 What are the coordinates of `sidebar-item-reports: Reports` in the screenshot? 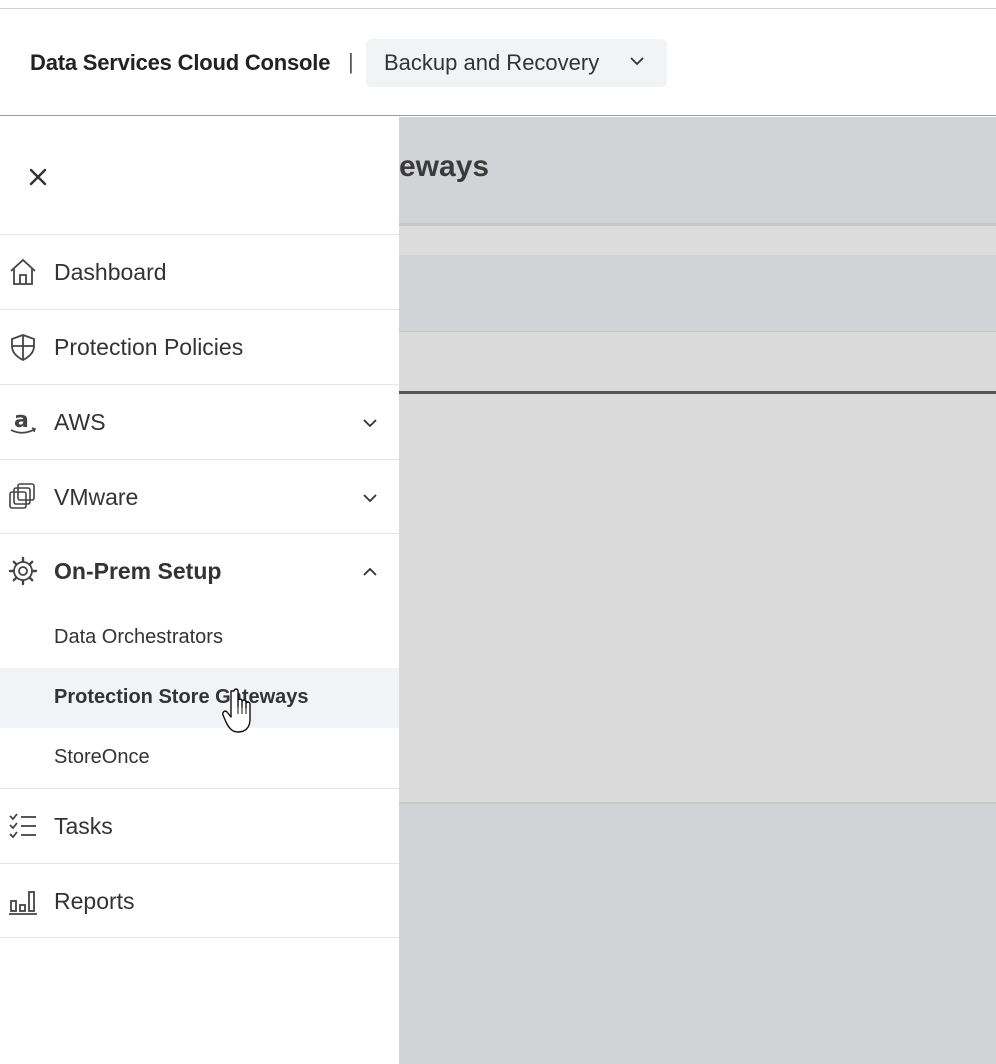 It's located at (199, 900).